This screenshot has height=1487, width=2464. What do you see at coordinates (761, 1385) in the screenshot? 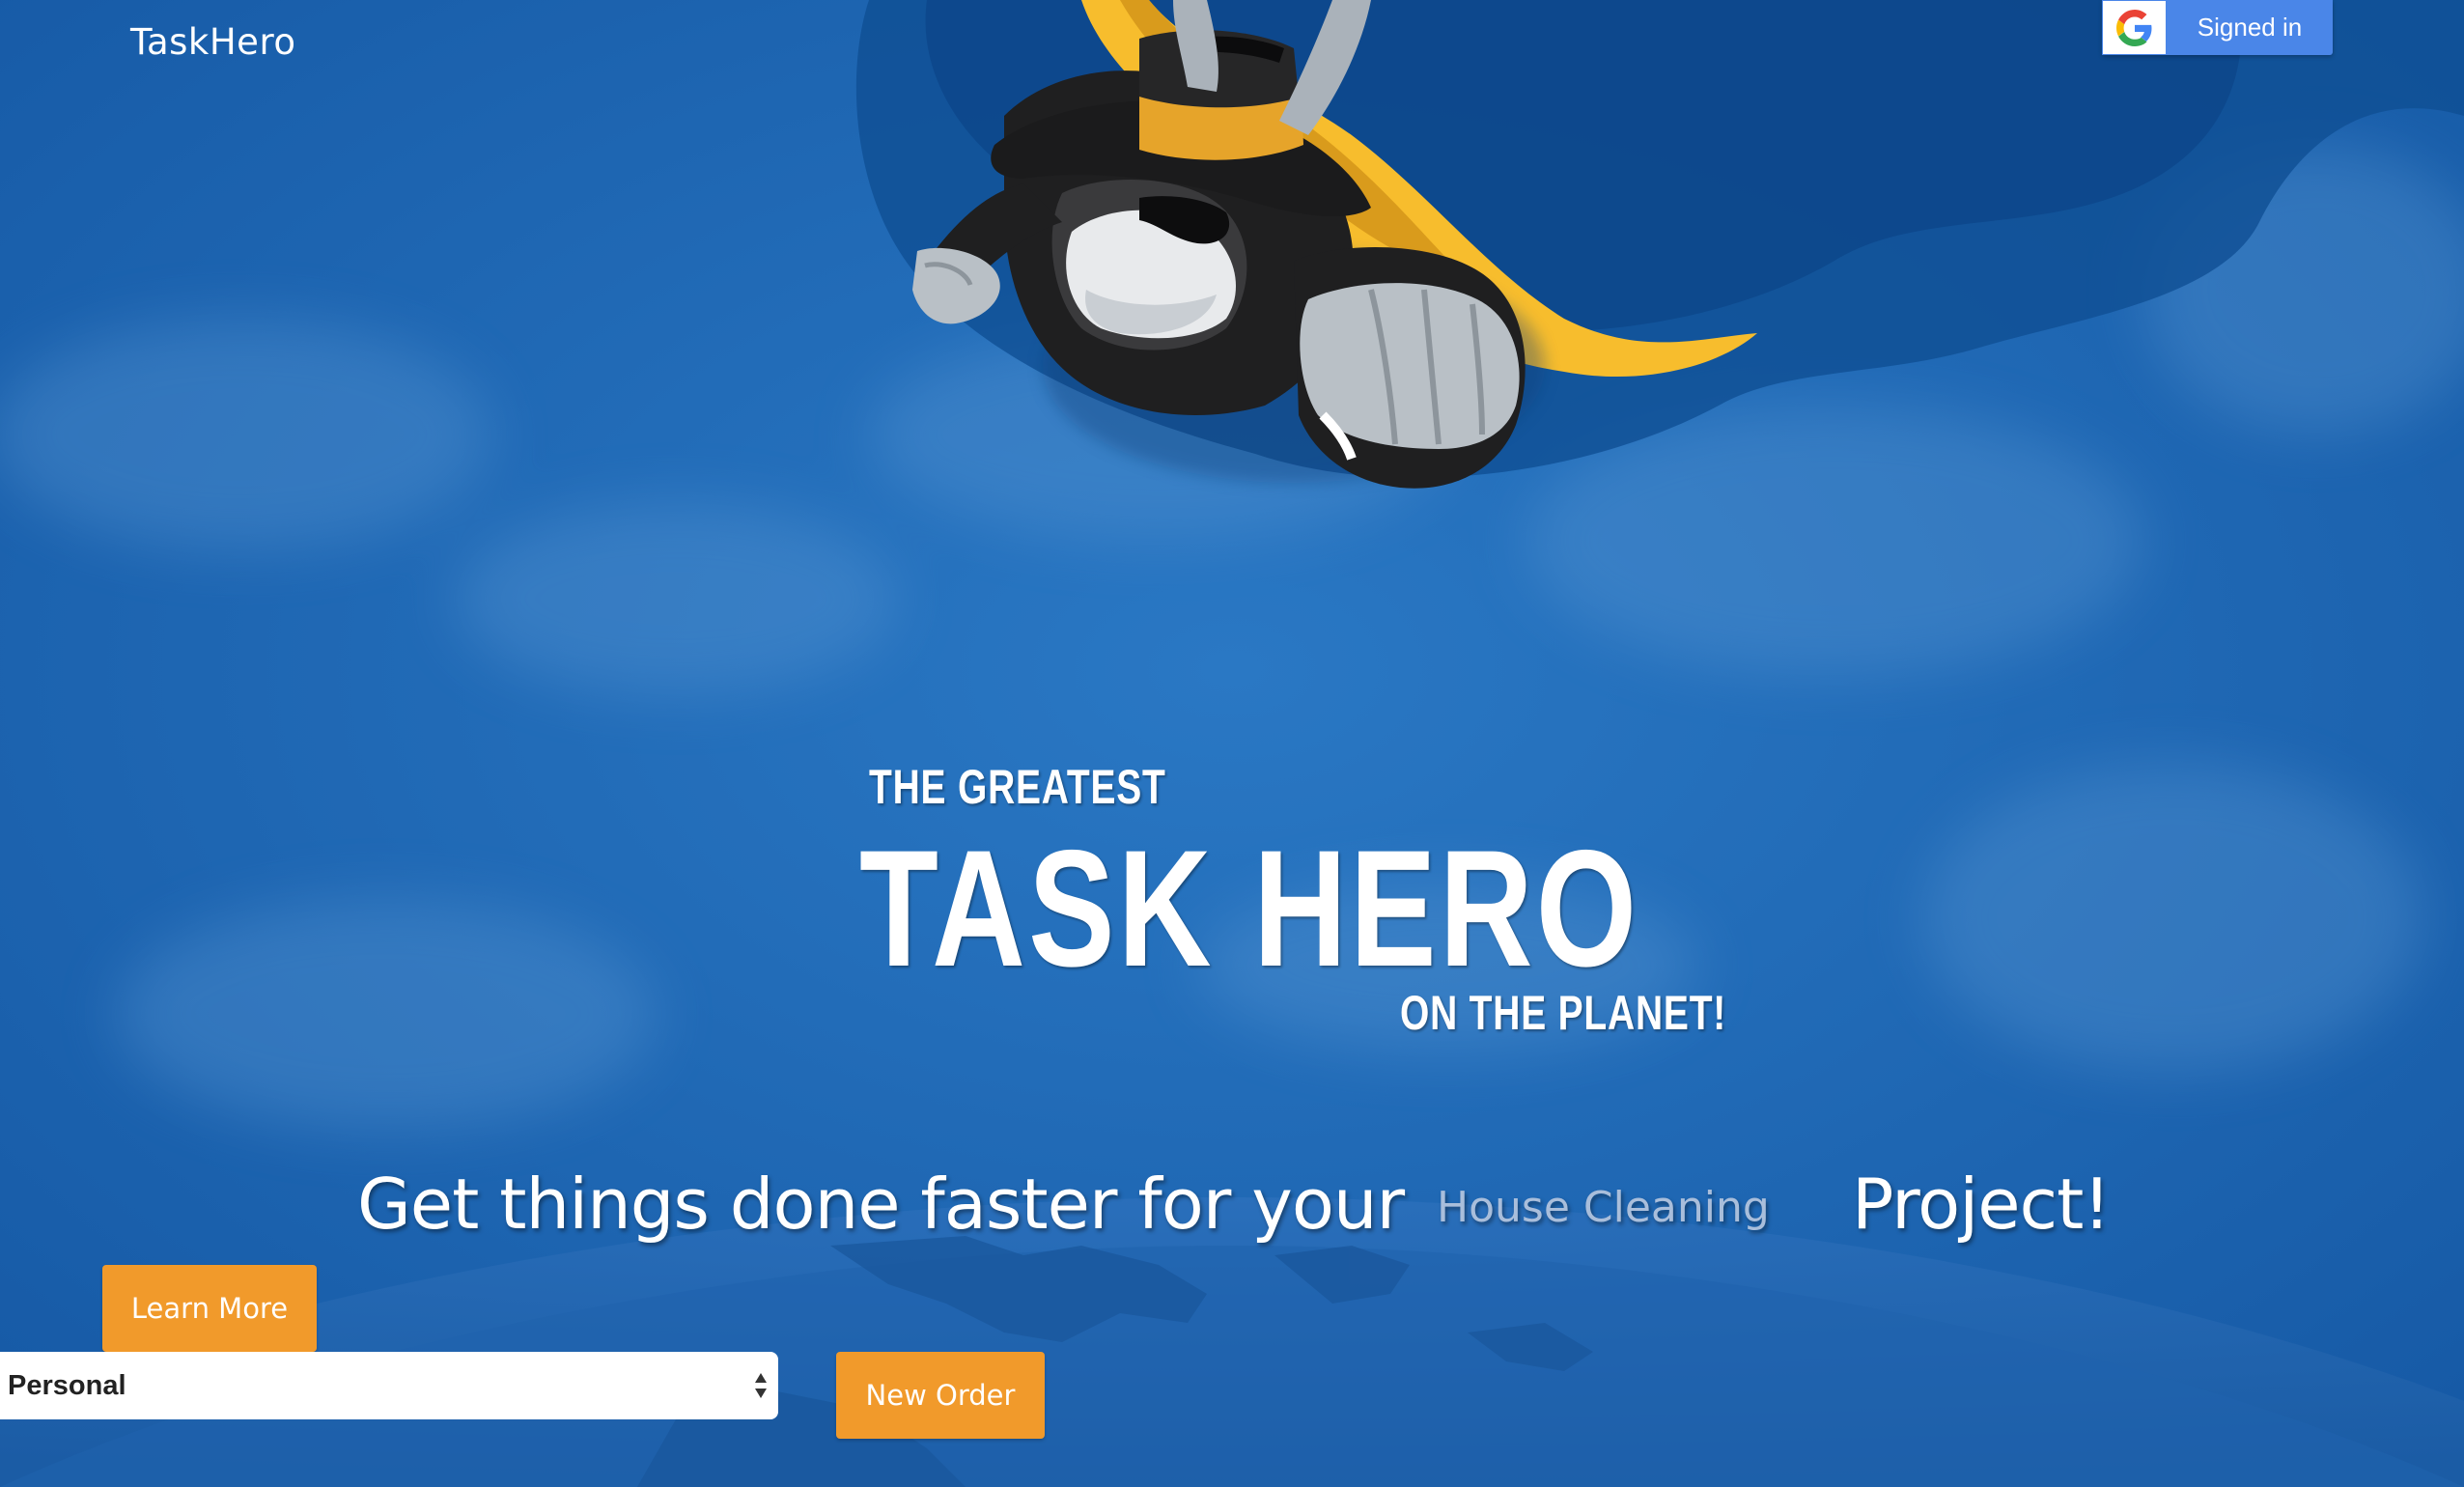
I see `select-arrows-icon` at bounding box center [761, 1385].